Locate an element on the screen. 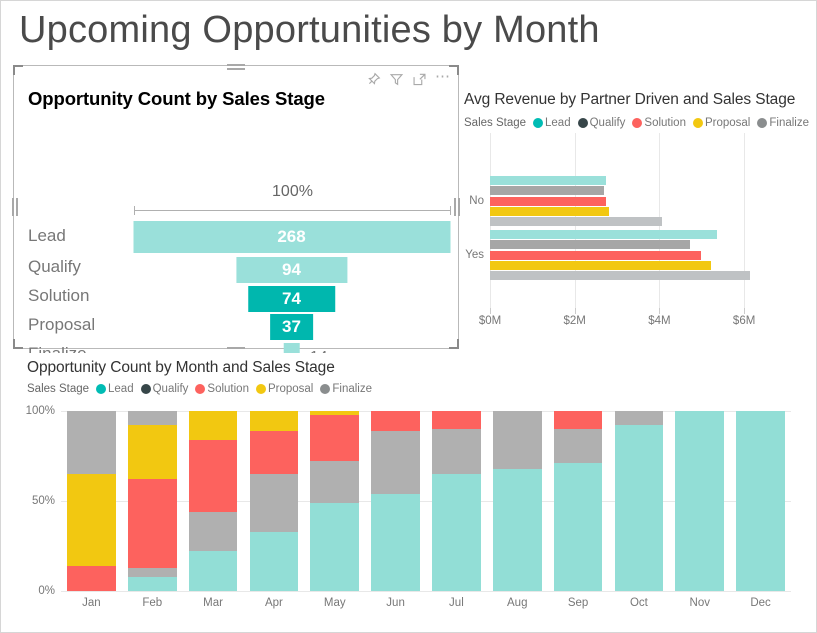  column-segment-apr-qualify is located at coordinates (274, 503).